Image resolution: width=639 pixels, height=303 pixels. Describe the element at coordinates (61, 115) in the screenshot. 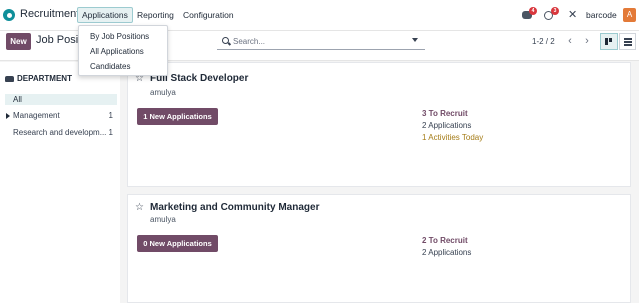

I see `sidebar-item-management: Management 1` at that location.